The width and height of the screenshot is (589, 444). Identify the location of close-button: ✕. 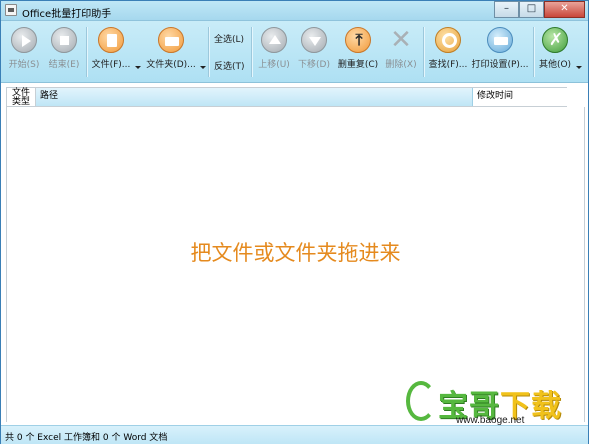
(564, 9).